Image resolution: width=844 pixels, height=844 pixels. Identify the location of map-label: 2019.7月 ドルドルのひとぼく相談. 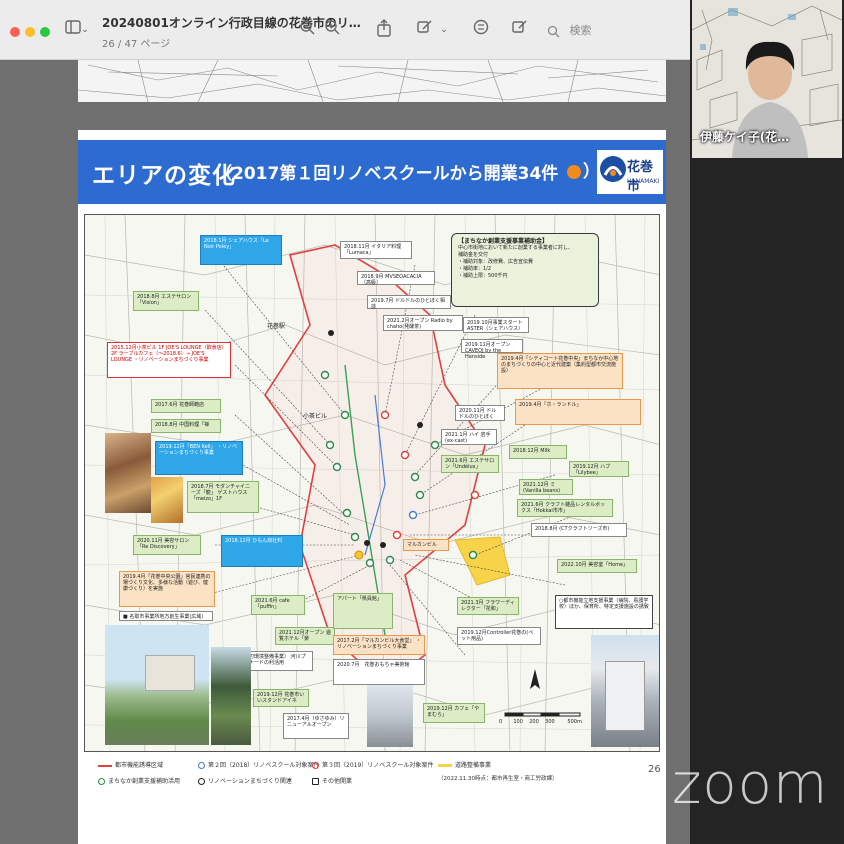
(409, 302).